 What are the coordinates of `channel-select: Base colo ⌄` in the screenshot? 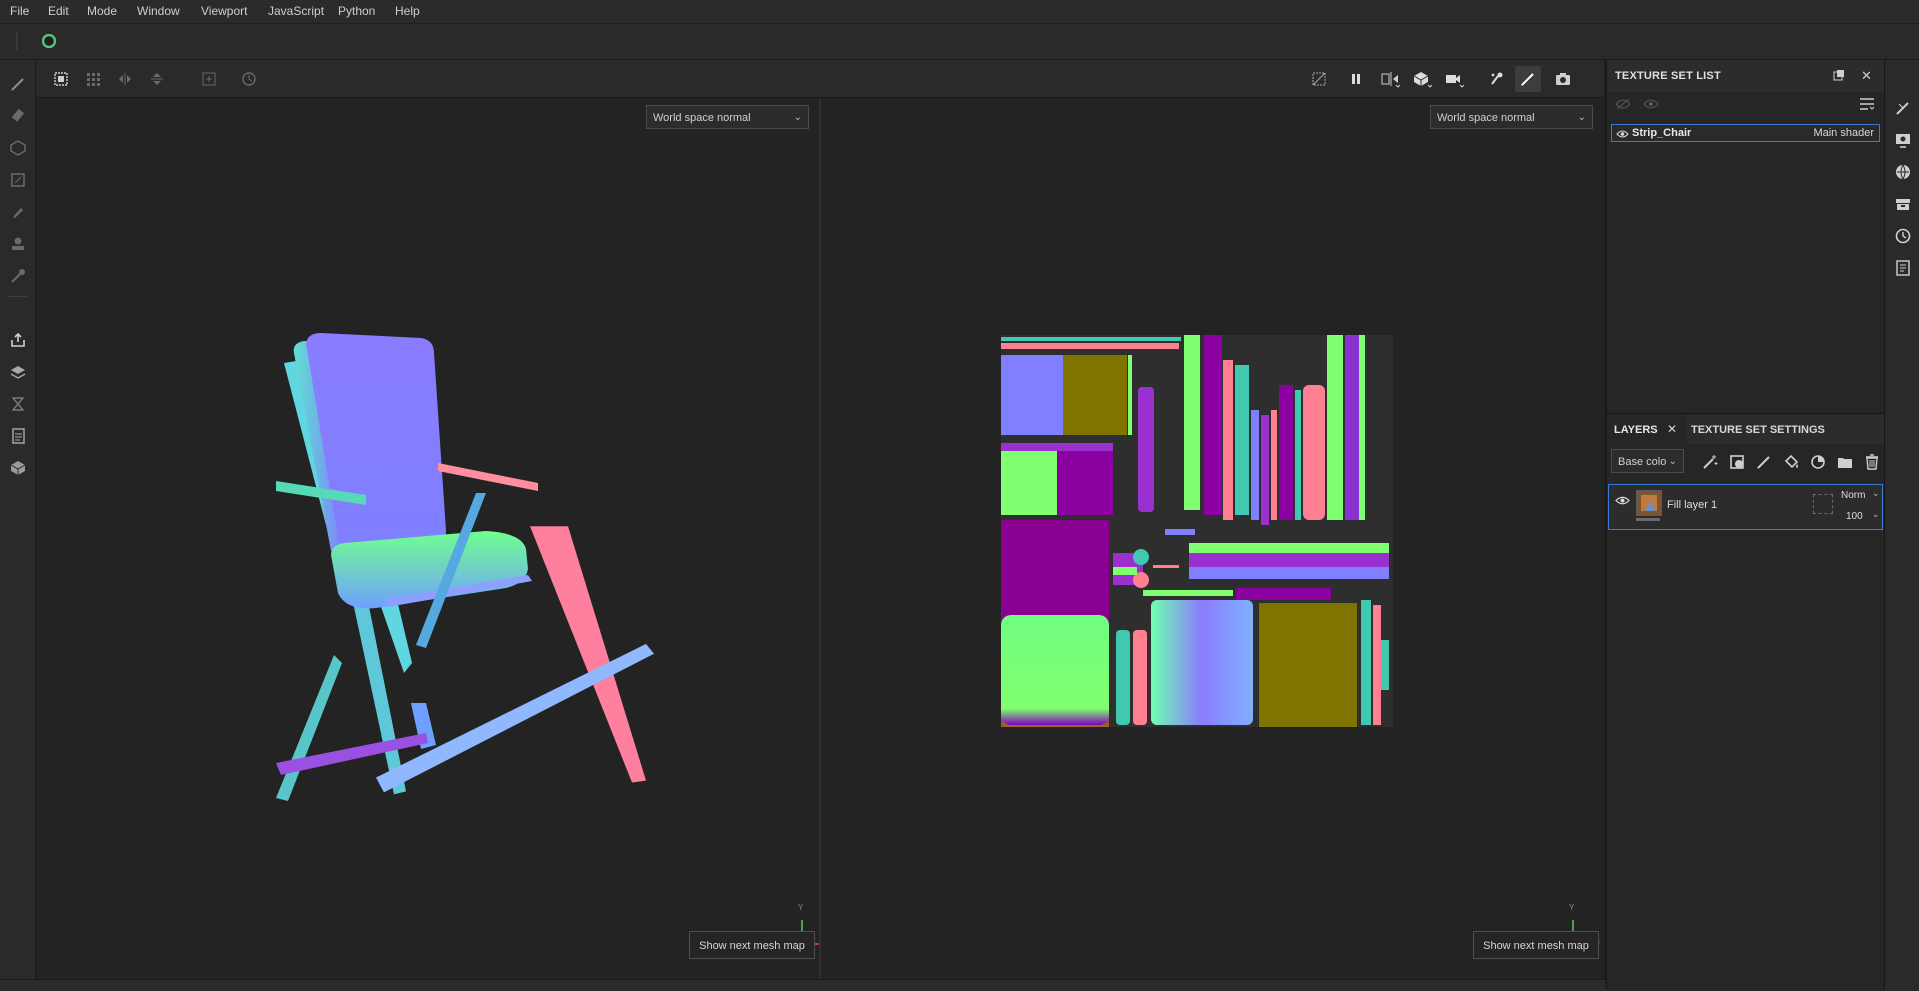 It's located at (1647, 461).